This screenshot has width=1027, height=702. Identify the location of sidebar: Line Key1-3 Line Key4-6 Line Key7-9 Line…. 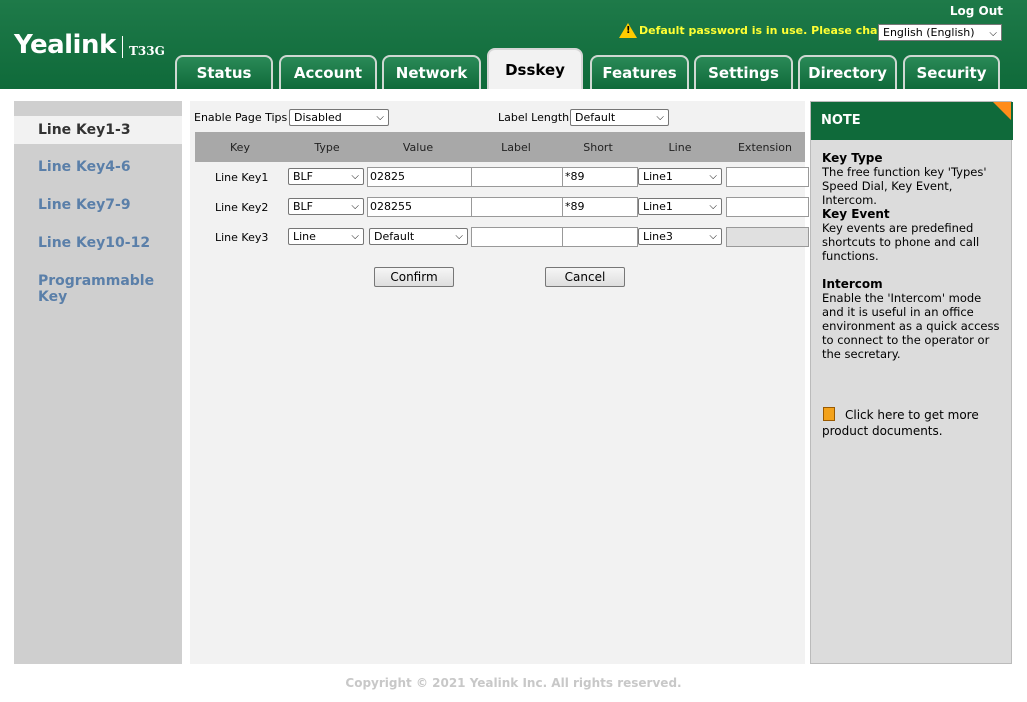
(98, 382).